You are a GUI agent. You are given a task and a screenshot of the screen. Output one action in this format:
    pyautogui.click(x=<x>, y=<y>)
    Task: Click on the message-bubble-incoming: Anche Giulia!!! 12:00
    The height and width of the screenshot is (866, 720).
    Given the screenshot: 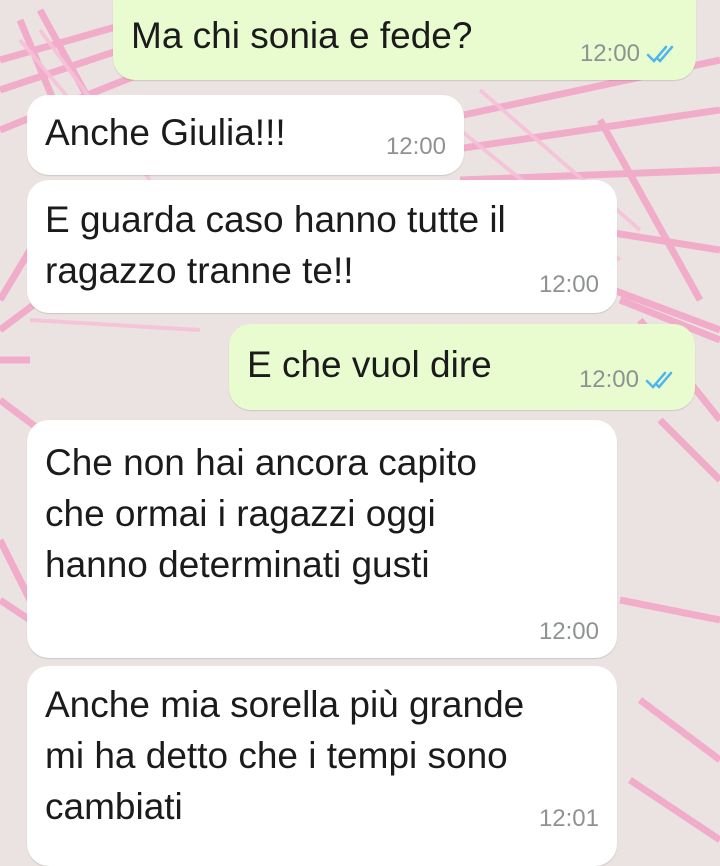 What is the action you would take?
    pyautogui.click(x=245, y=135)
    